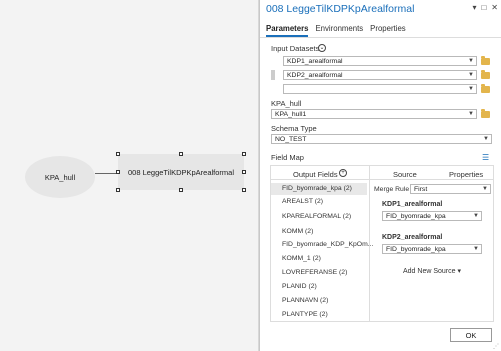 This screenshot has width=501, height=351. I want to click on schema-type-select: NO_TEST ▼, so click(381, 139).